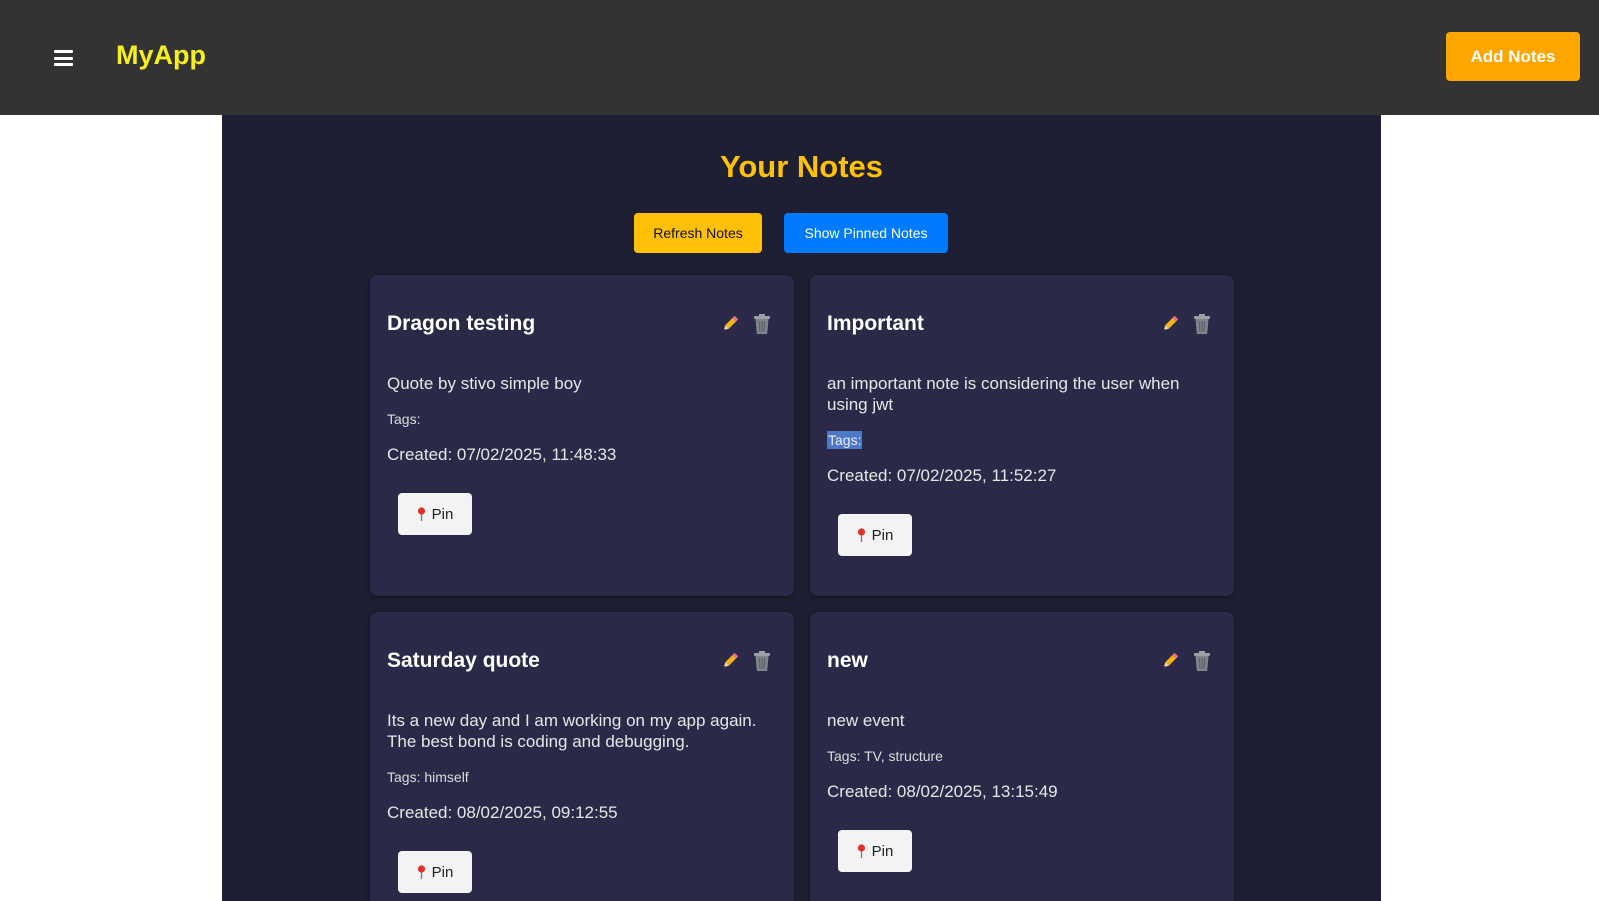 This screenshot has width=1599, height=901. Describe the element at coordinates (875, 323) in the screenshot. I see `note-title: Important` at that location.